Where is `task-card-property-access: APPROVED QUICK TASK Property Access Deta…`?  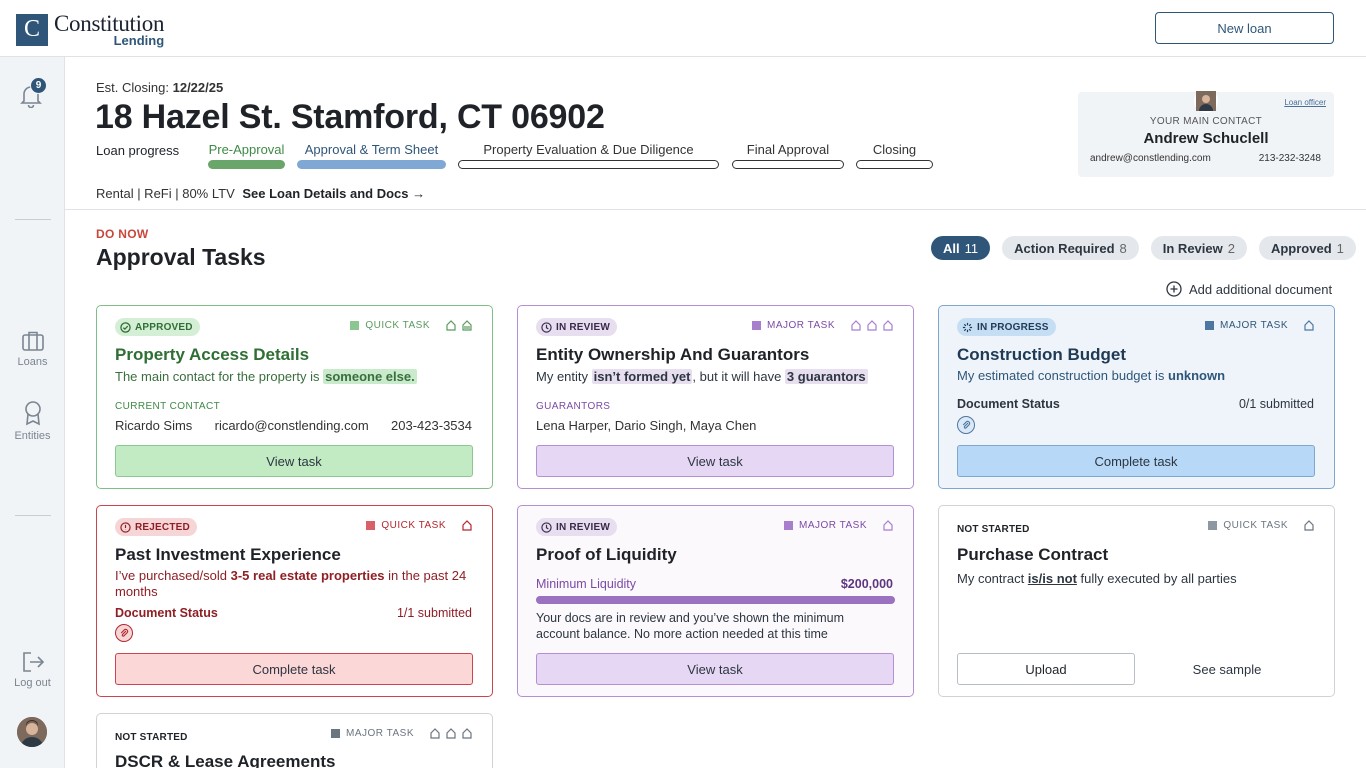 task-card-property-access: APPROVED QUICK TASK Property Access Deta… is located at coordinates (294, 397).